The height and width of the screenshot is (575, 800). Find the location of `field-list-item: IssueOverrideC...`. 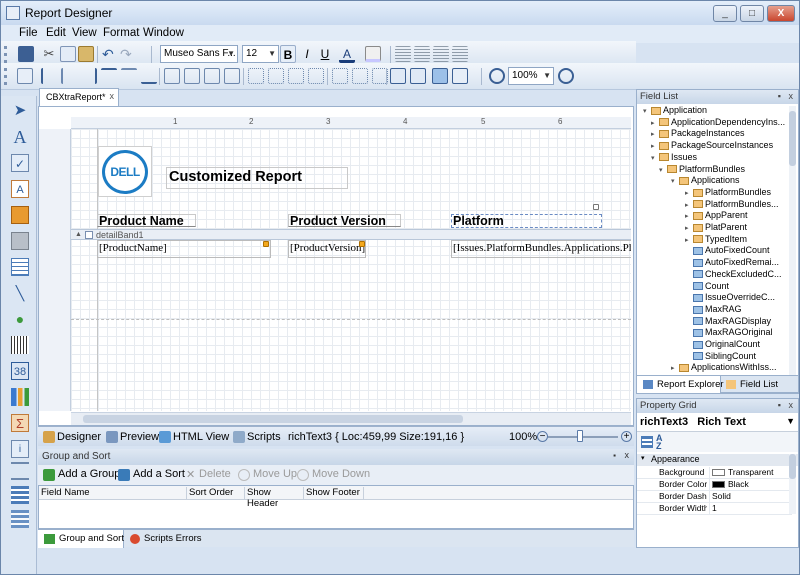

field-list-item: IssueOverrideC... is located at coordinates (730, 297).